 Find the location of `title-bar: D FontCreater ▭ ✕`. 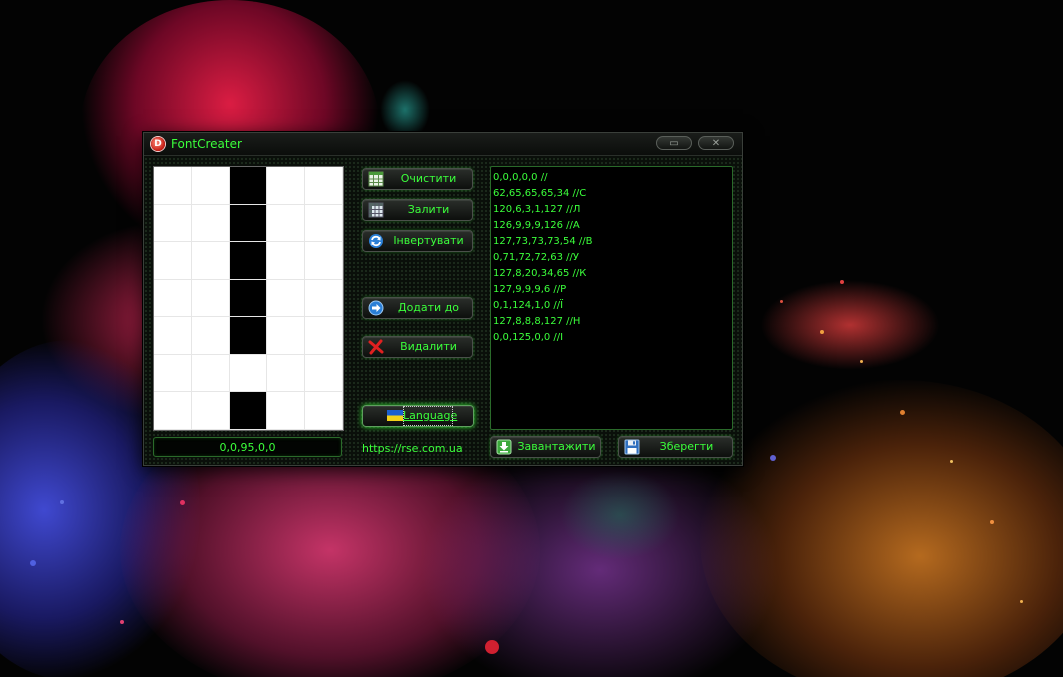

title-bar: D FontCreater ▭ ✕ is located at coordinates (443, 144).